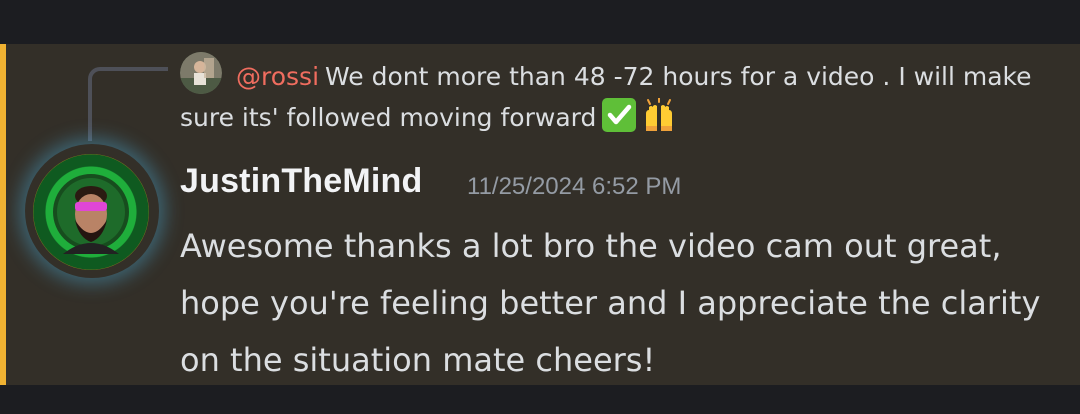  I want to click on reply-author-mention: @rossi, so click(277, 76).